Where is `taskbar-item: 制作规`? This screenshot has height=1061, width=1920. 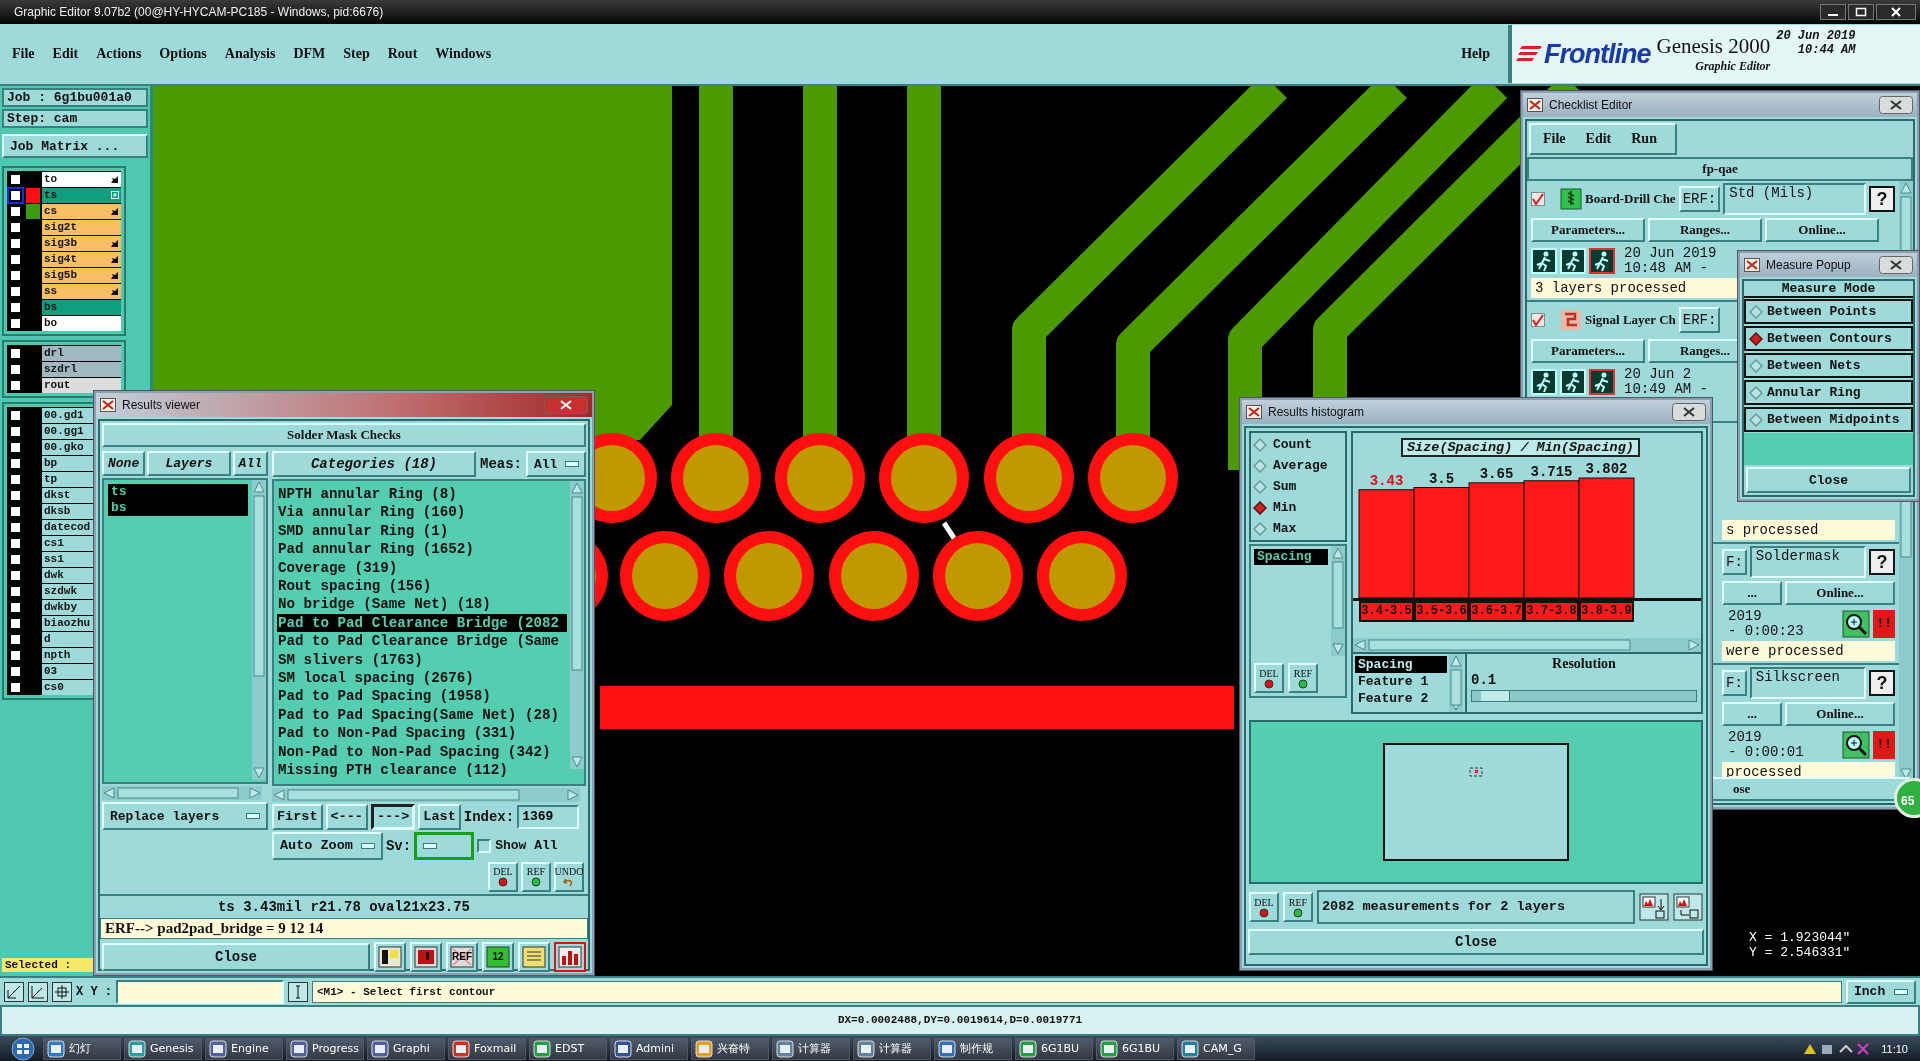
taskbar-item: 制作规 is located at coordinates (973, 1048).